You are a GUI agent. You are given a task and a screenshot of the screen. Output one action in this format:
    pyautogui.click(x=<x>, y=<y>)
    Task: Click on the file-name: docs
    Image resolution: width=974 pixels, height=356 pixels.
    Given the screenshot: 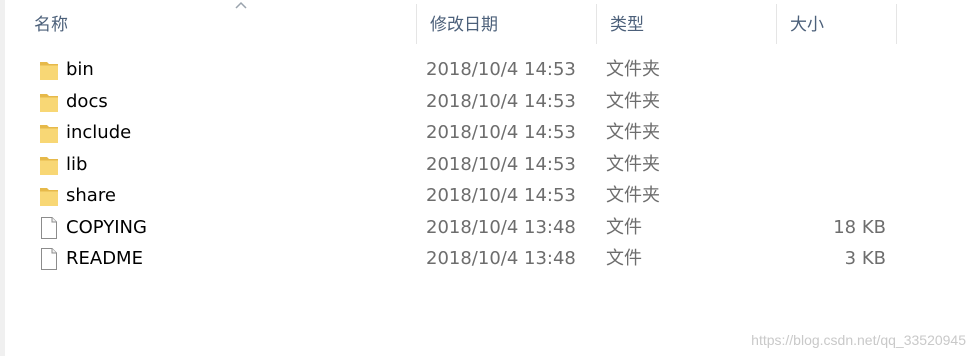 What is the action you would take?
    pyautogui.click(x=87, y=101)
    